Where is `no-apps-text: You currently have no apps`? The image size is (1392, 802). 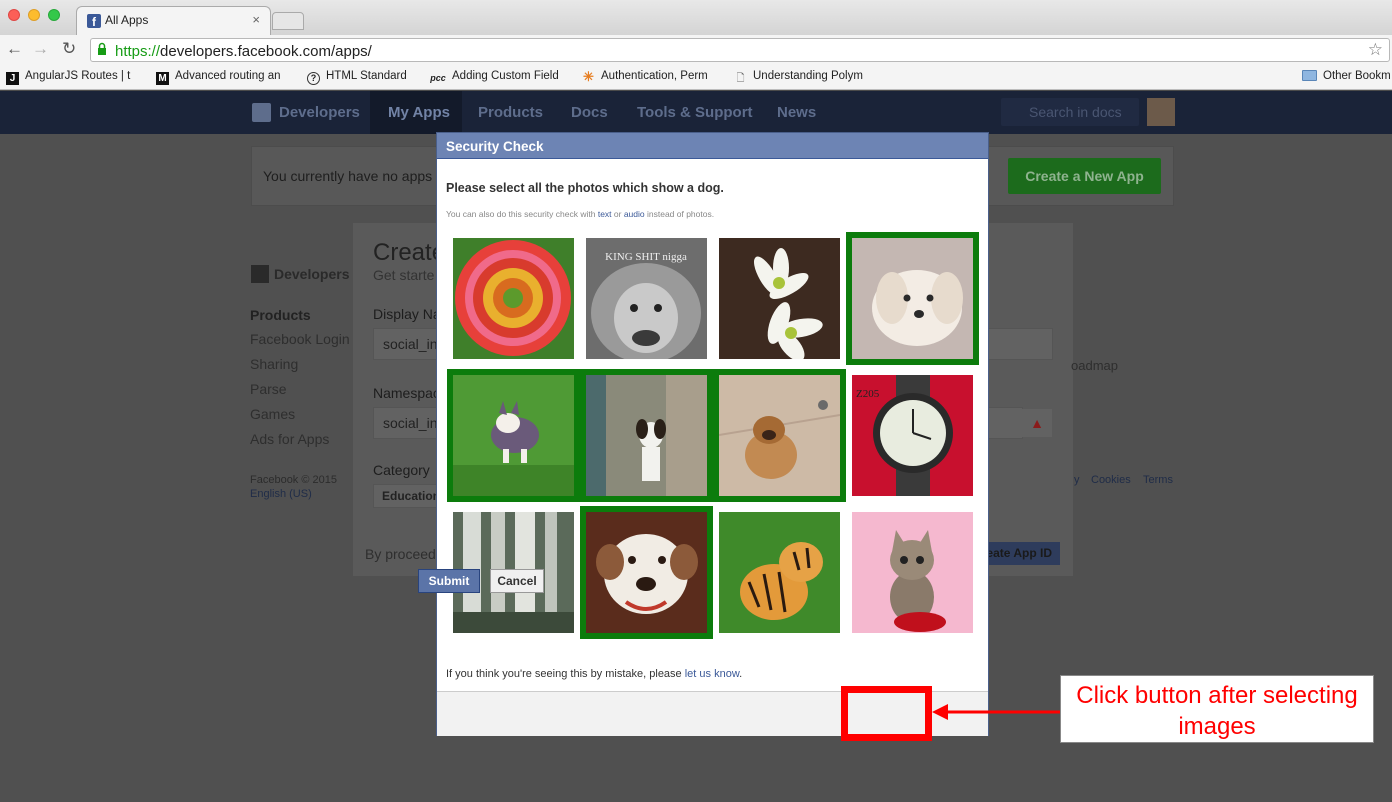 no-apps-text: You currently have no apps is located at coordinates (348, 176).